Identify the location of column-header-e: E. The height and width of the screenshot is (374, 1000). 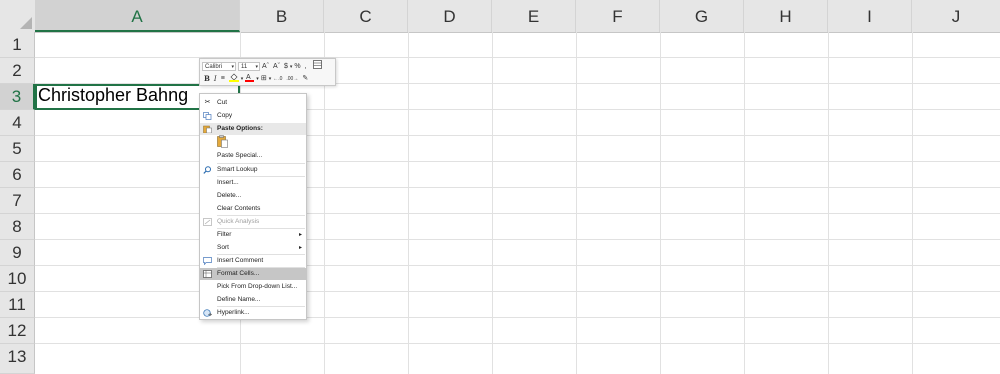
(534, 16).